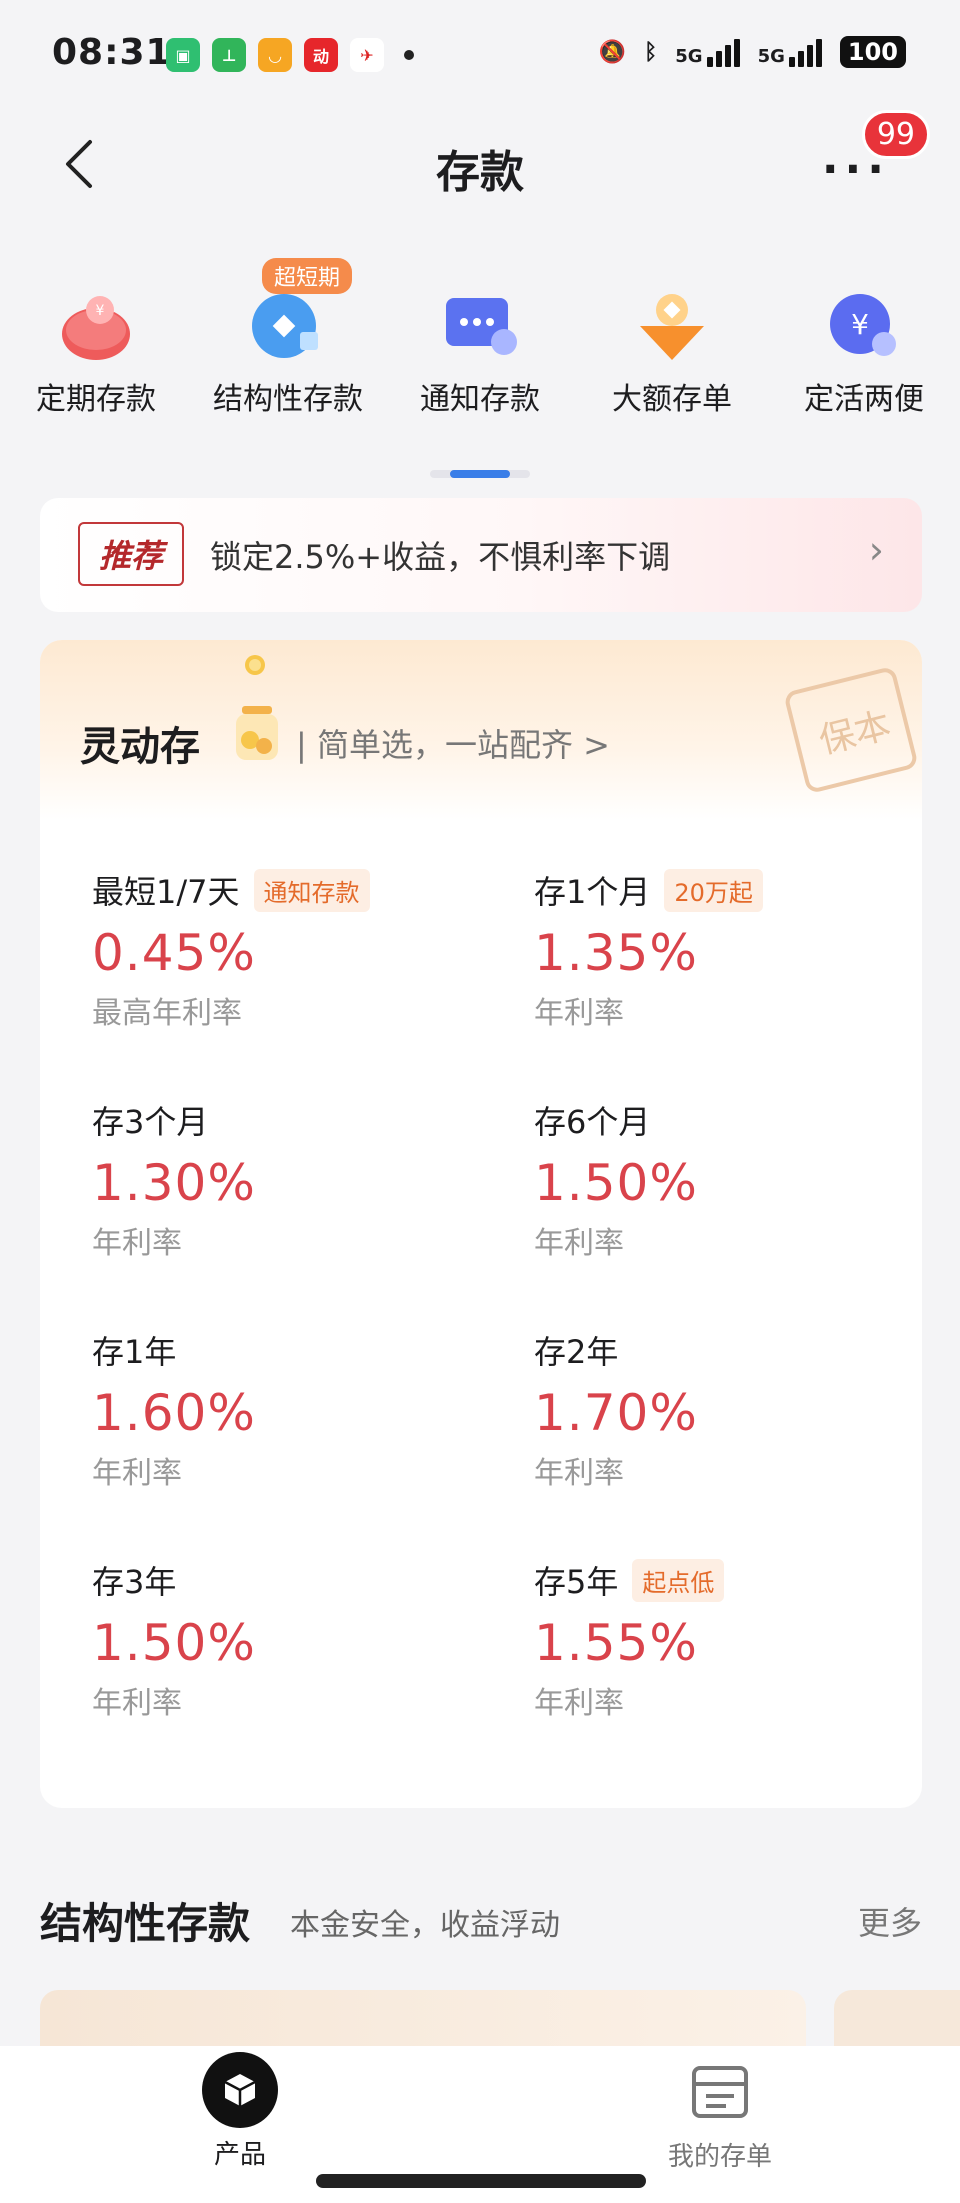 Image resolution: width=960 pixels, height=2203 pixels. What do you see at coordinates (480, 55) in the screenshot?
I see `status-bar: 08:31 ▣ ⊥ ◡ 动 ✈ 🔕 ᛒ 5G 5G 100` at bounding box center [480, 55].